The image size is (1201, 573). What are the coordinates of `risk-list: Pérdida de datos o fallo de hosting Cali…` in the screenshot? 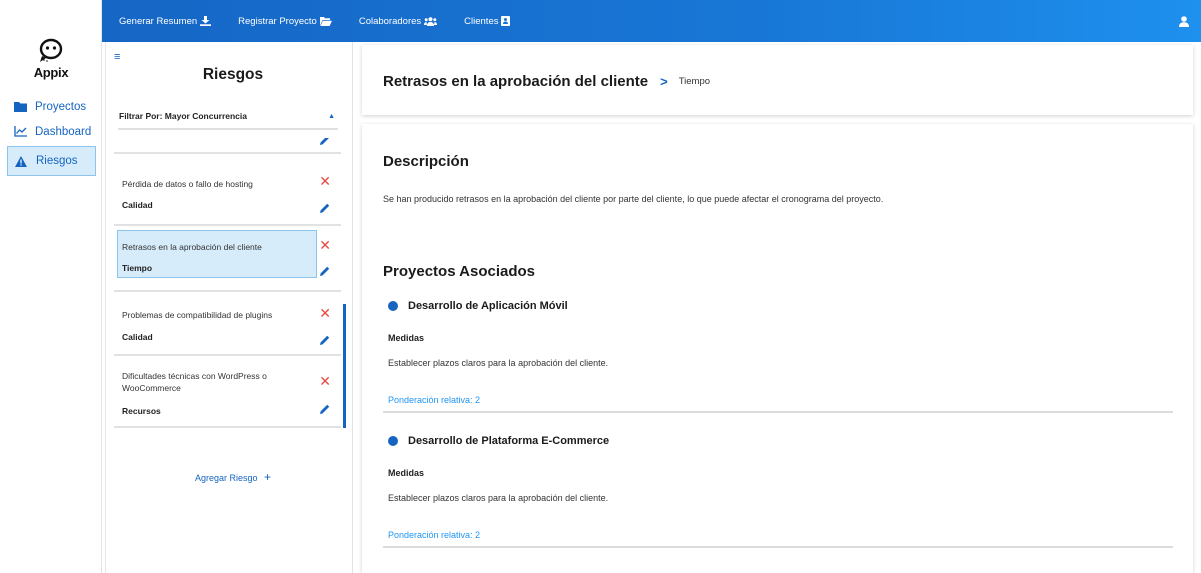 It's located at (228, 284).